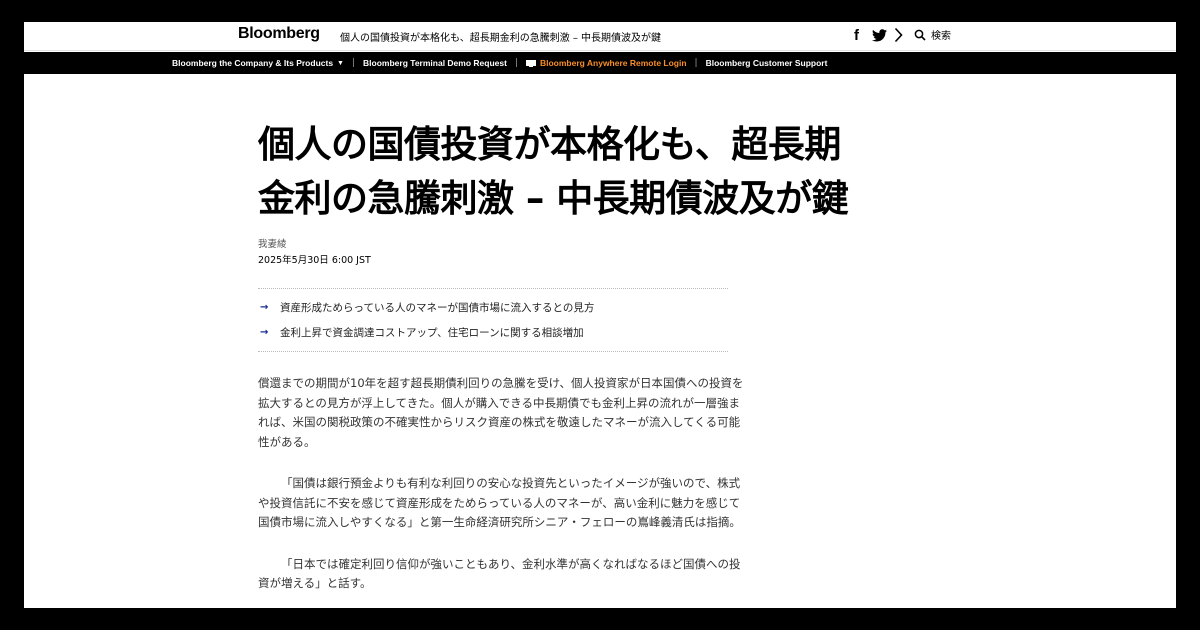  What do you see at coordinates (501, 38) in the screenshot?
I see `header-headline: 個人の国債投資が本格化も、超長期金利の急騰刺激 – 中長期債波及が鍵` at bounding box center [501, 38].